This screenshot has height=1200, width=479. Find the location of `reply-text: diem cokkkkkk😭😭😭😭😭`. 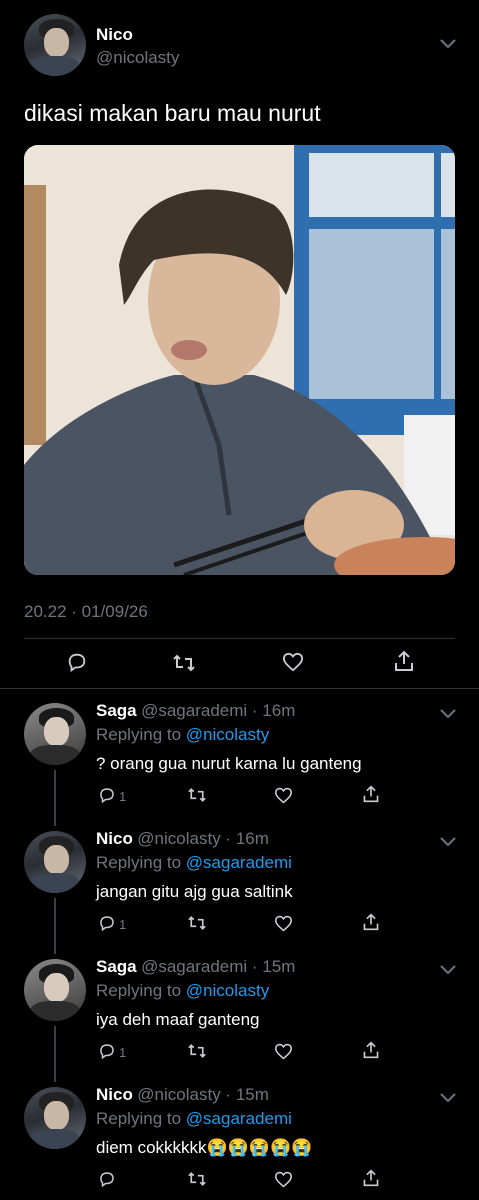

reply-text: diem cokkkkkk😭😭😭😭😭 is located at coordinates (204, 1147).